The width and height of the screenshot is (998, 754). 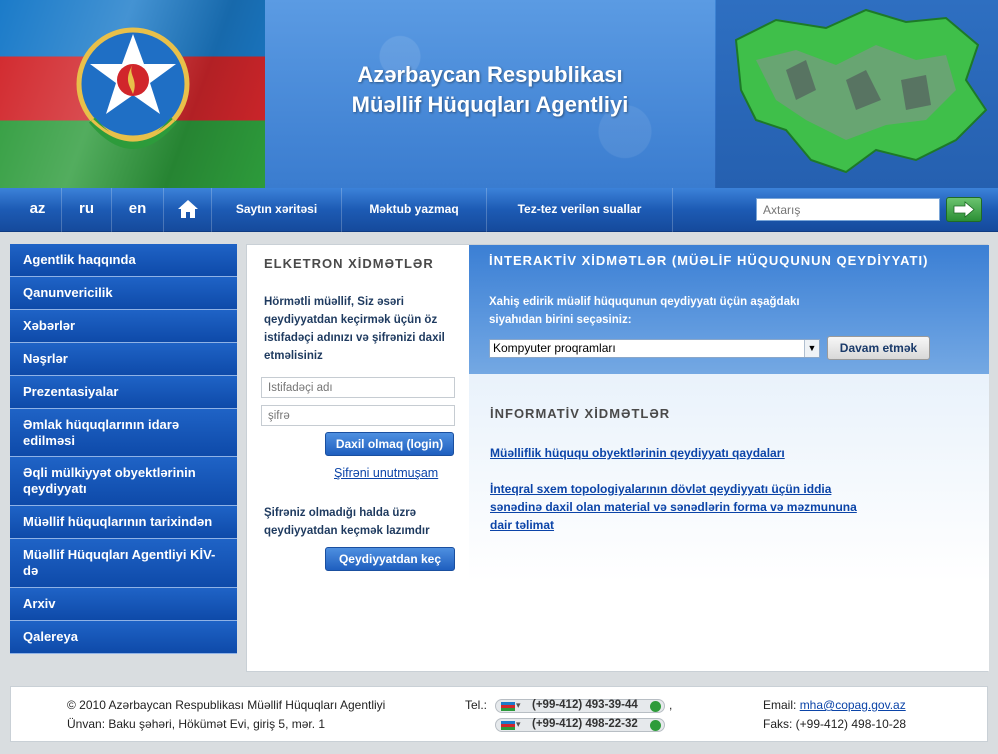 I want to click on arrow-right-icon, so click(x=964, y=209).